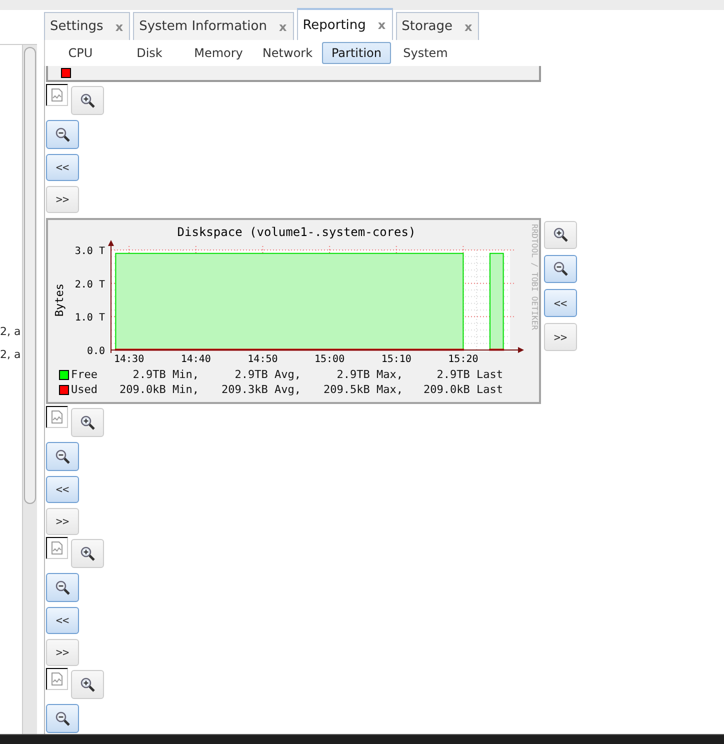 This screenshot has width=724, height=744. What do you see at coordinates (260, 389) in the screenshot?
I see `legend-value: 209.3kB Avg,` at bounding box center [260, 389].